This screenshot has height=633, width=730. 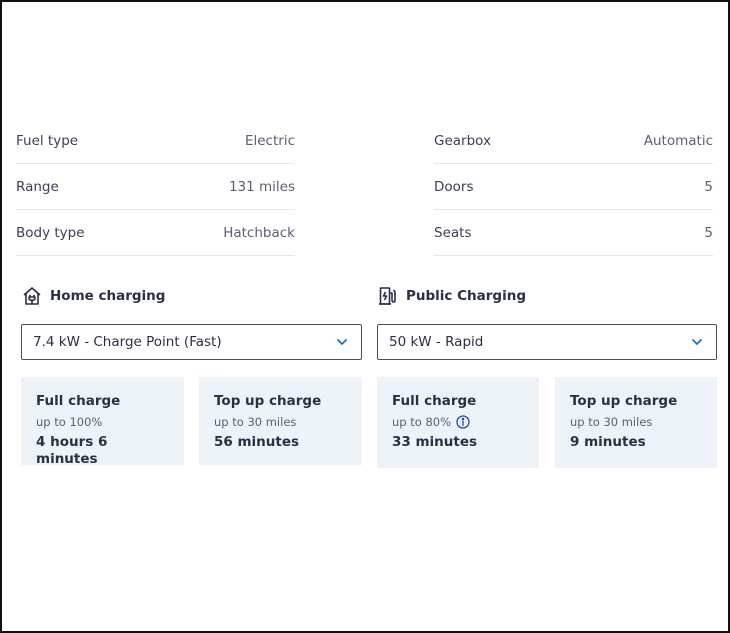 What do you see at coordinates (608, 442) in the screenshot?
I see `card-time: 9 minutes` at bounding box center [608, 442].